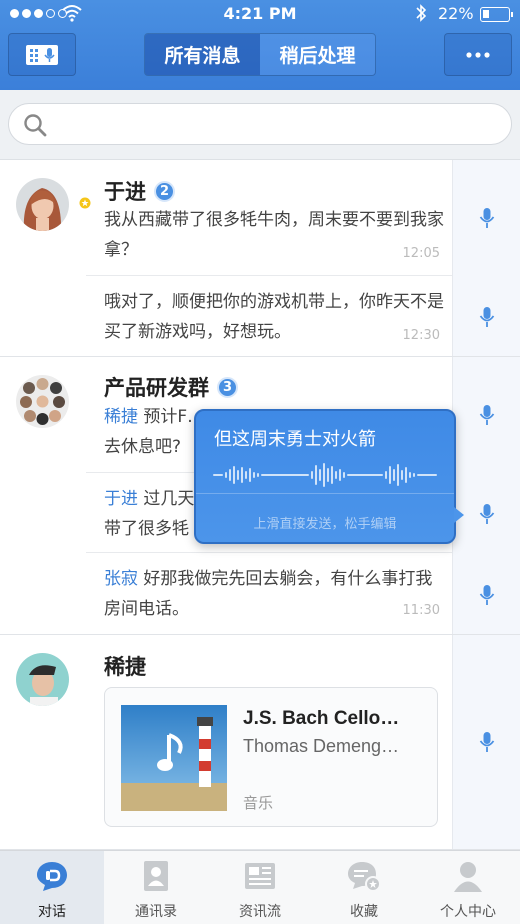 The height and width of the screenshot is (924, 520). What do you see at coordinates (260, 876) in the screenshot?
I see `news-icon` at bounding box center [260, 876].